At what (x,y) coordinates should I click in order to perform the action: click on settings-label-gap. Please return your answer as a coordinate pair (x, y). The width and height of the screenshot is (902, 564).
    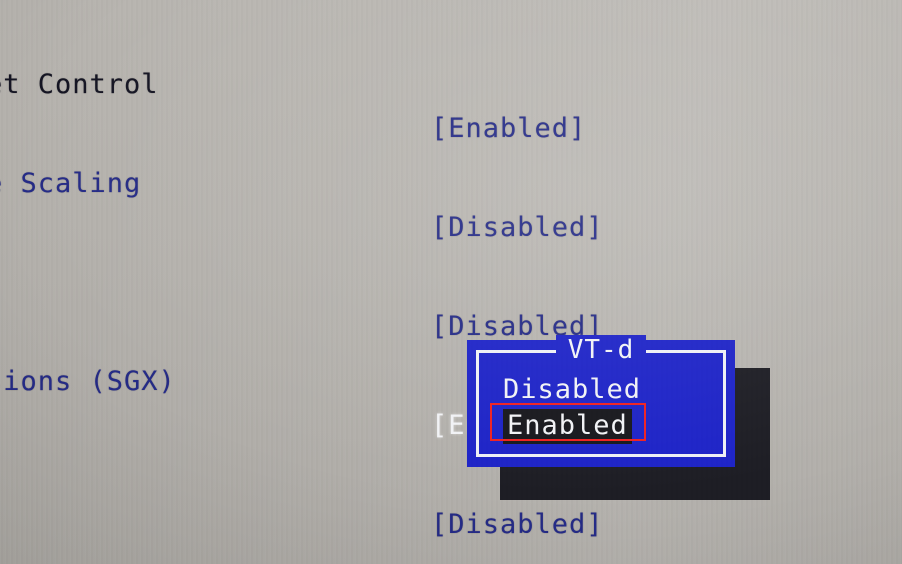
    Looking at the image, I should click on (88, 282).